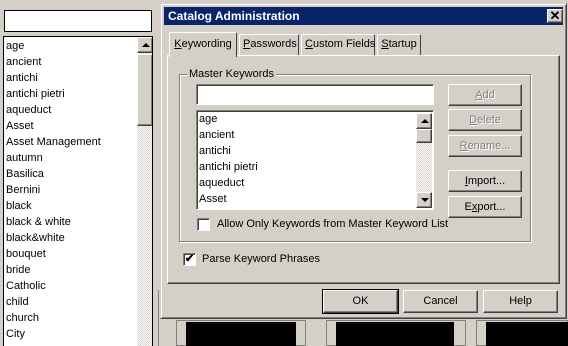 Image resolution: width=568 pixels, height=346 pixels. I want to click on add-button: Add, so click(485, 95).